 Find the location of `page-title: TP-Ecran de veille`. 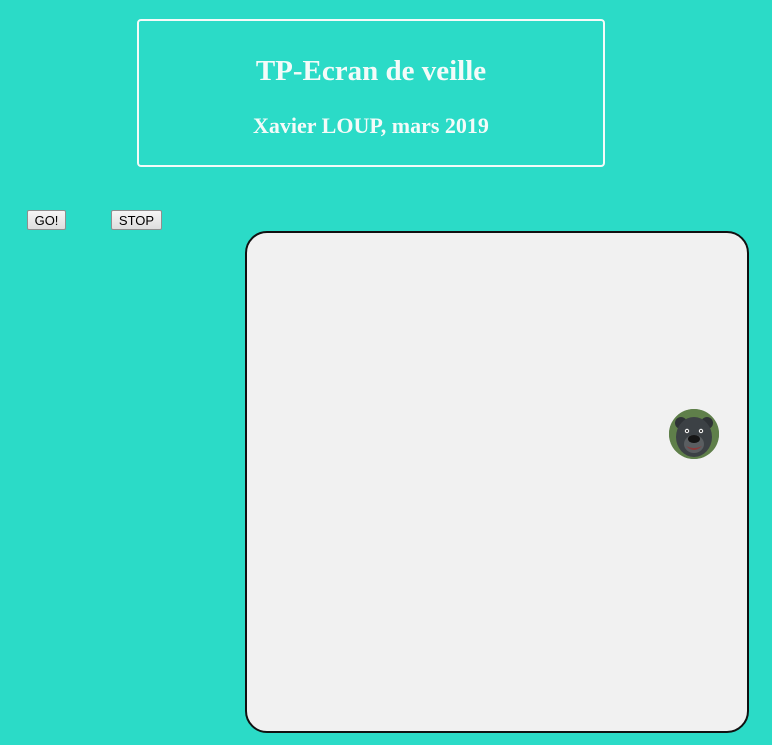

page-title: TP-Ecran de veille is located at coordinates (371, 71).